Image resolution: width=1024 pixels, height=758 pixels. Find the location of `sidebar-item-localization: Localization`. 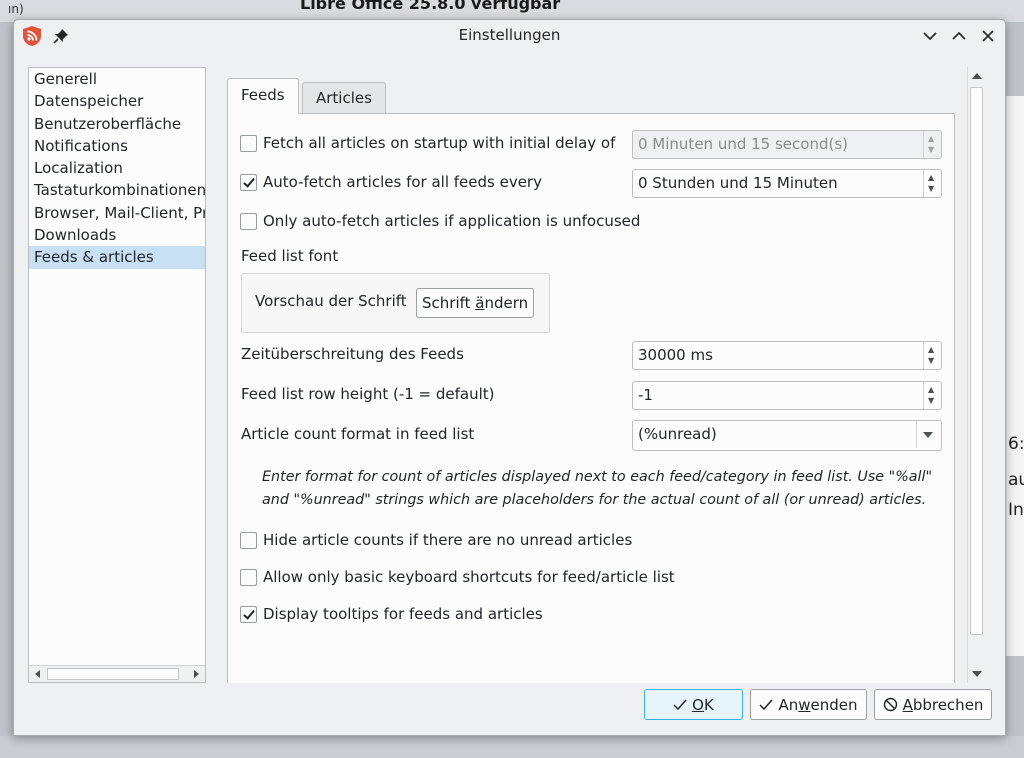

sidebar-item-localization: Localization is located at coordinates (117, 168).